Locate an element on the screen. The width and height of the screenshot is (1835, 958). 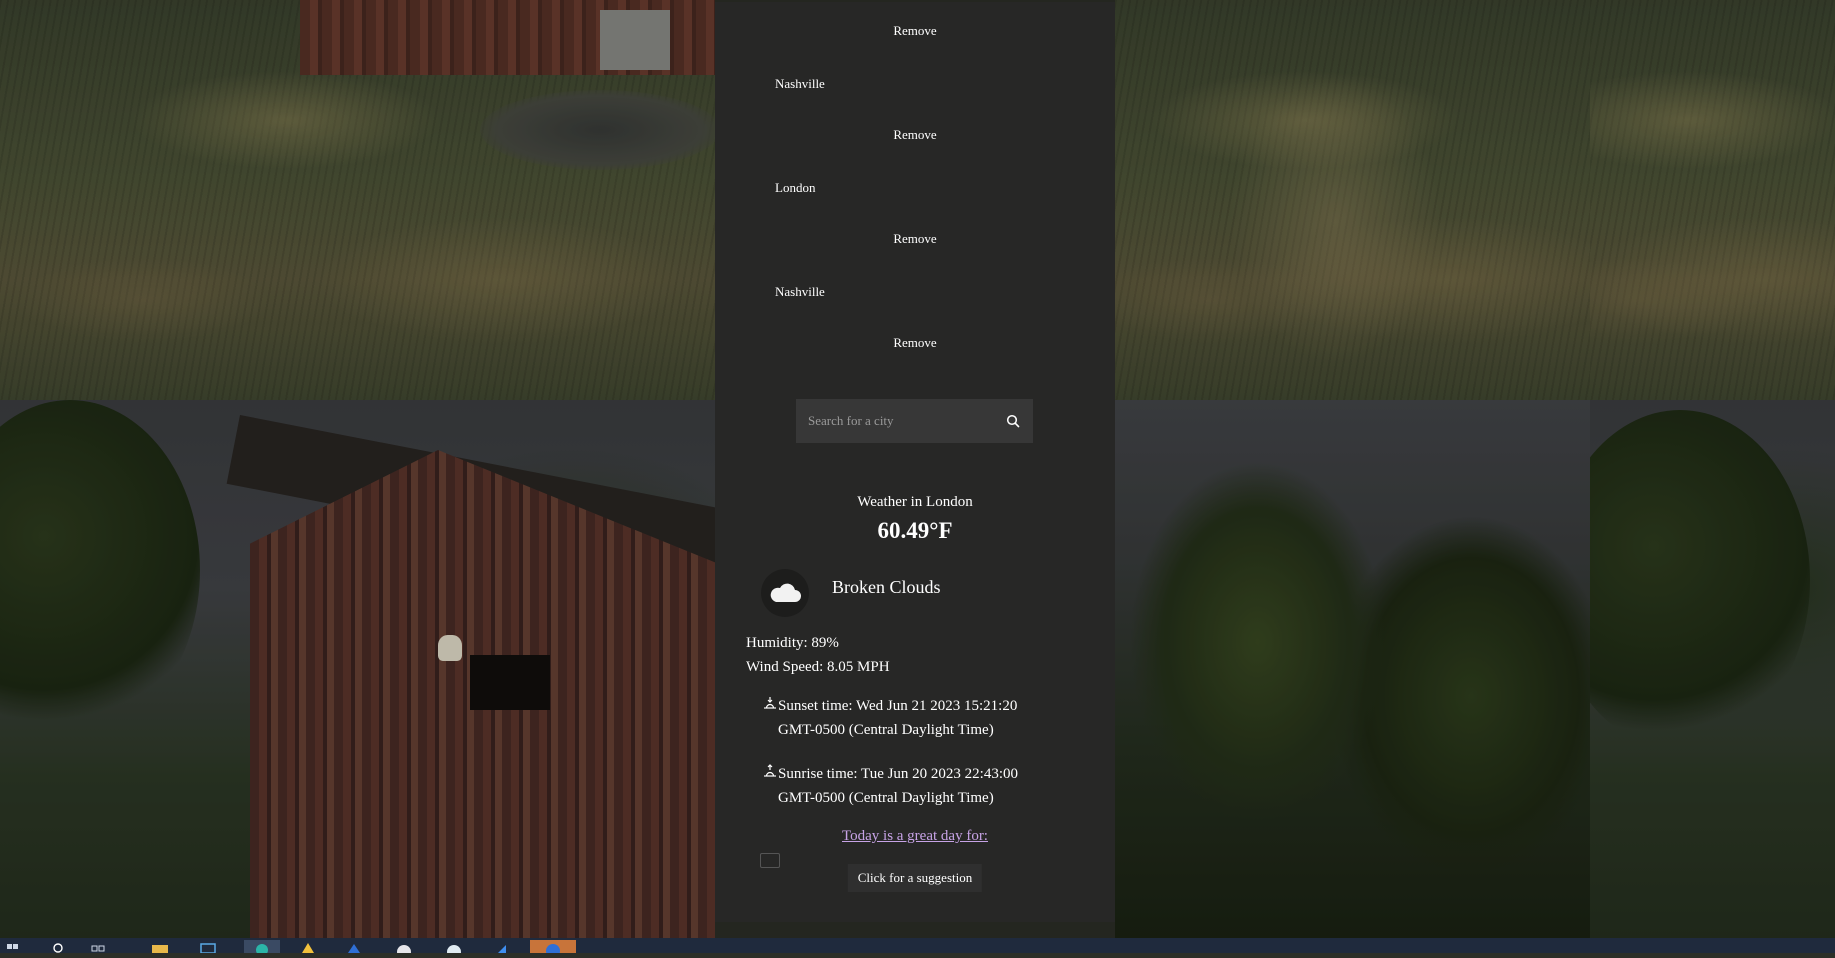
weather-icon-container is located at coordinates (785, 593).